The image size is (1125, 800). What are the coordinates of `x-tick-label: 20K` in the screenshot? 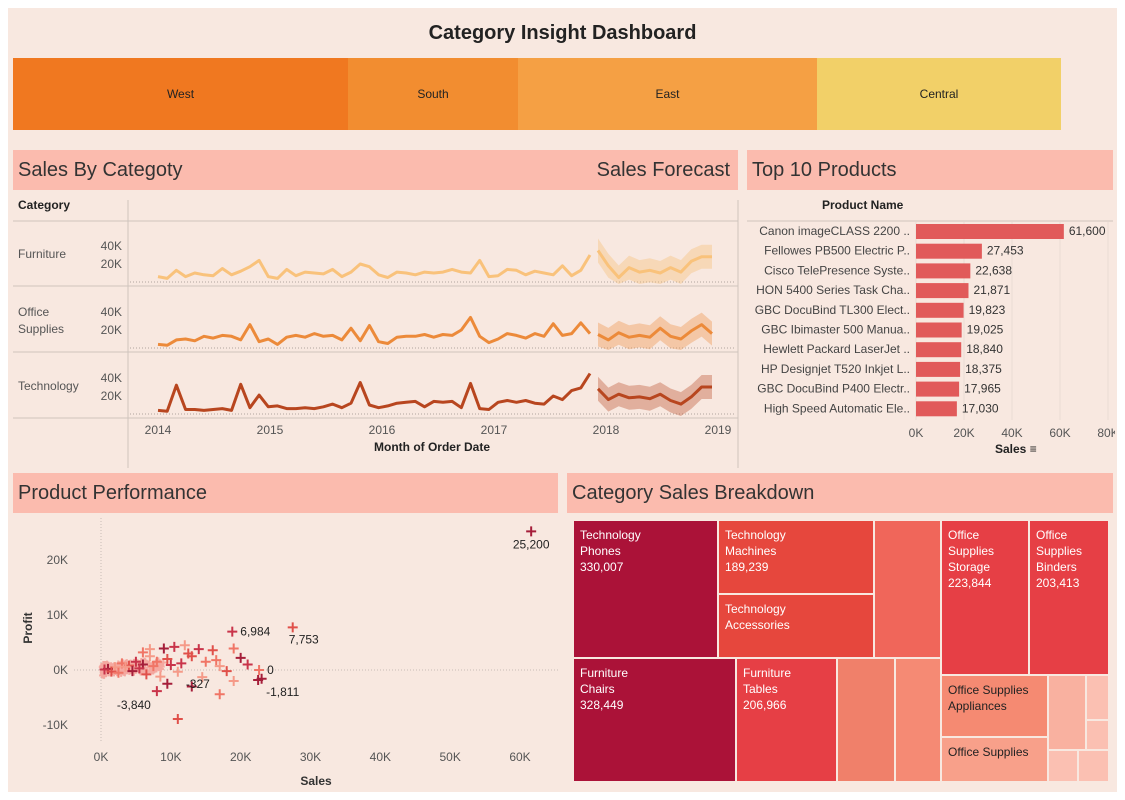 It's located at (240, 757).